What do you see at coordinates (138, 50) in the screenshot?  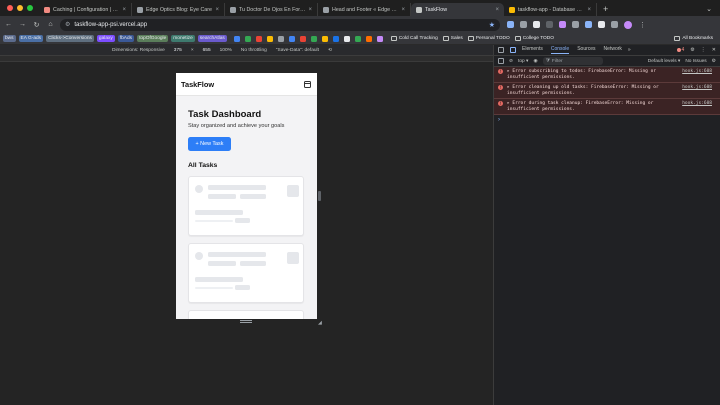 I see `dimensions-select: Dimensions: Responsive` at bounding box center [138, 50].